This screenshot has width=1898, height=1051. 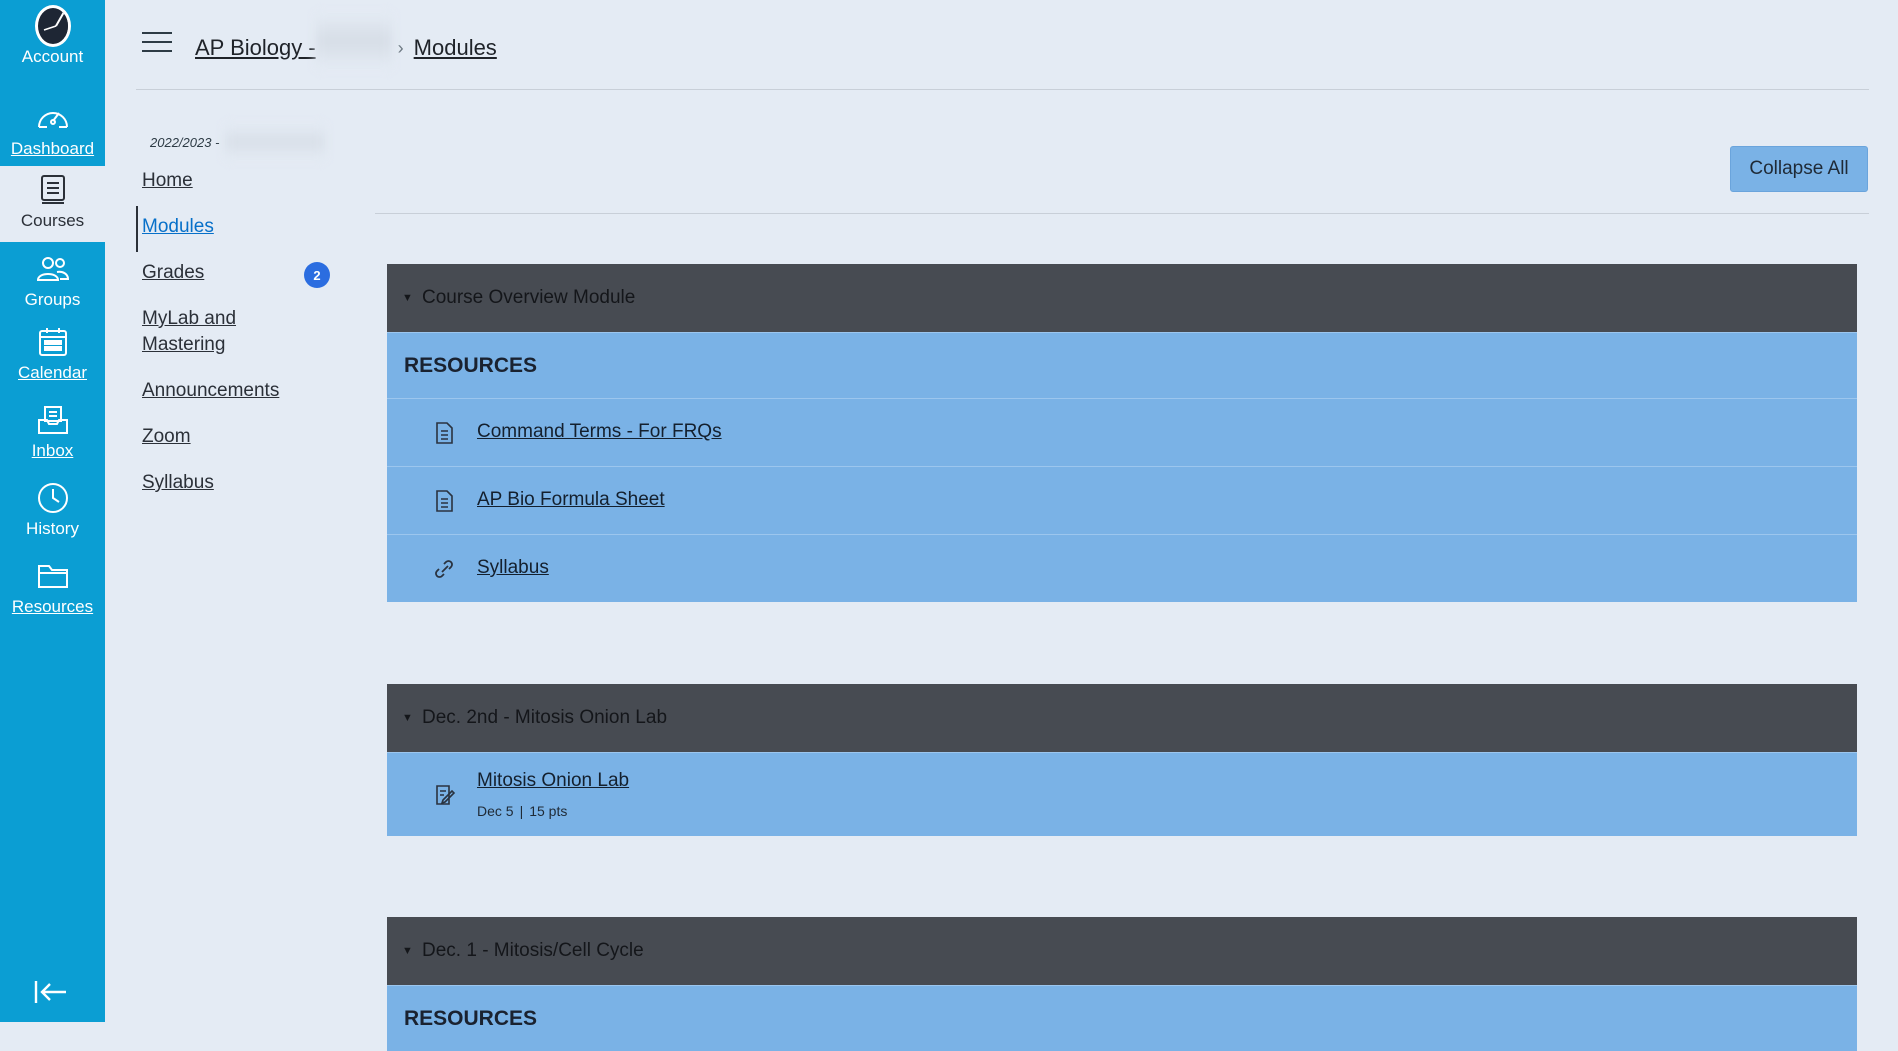 I want to click on term-label: 2022/2023 -, so click(x=238, y=142).